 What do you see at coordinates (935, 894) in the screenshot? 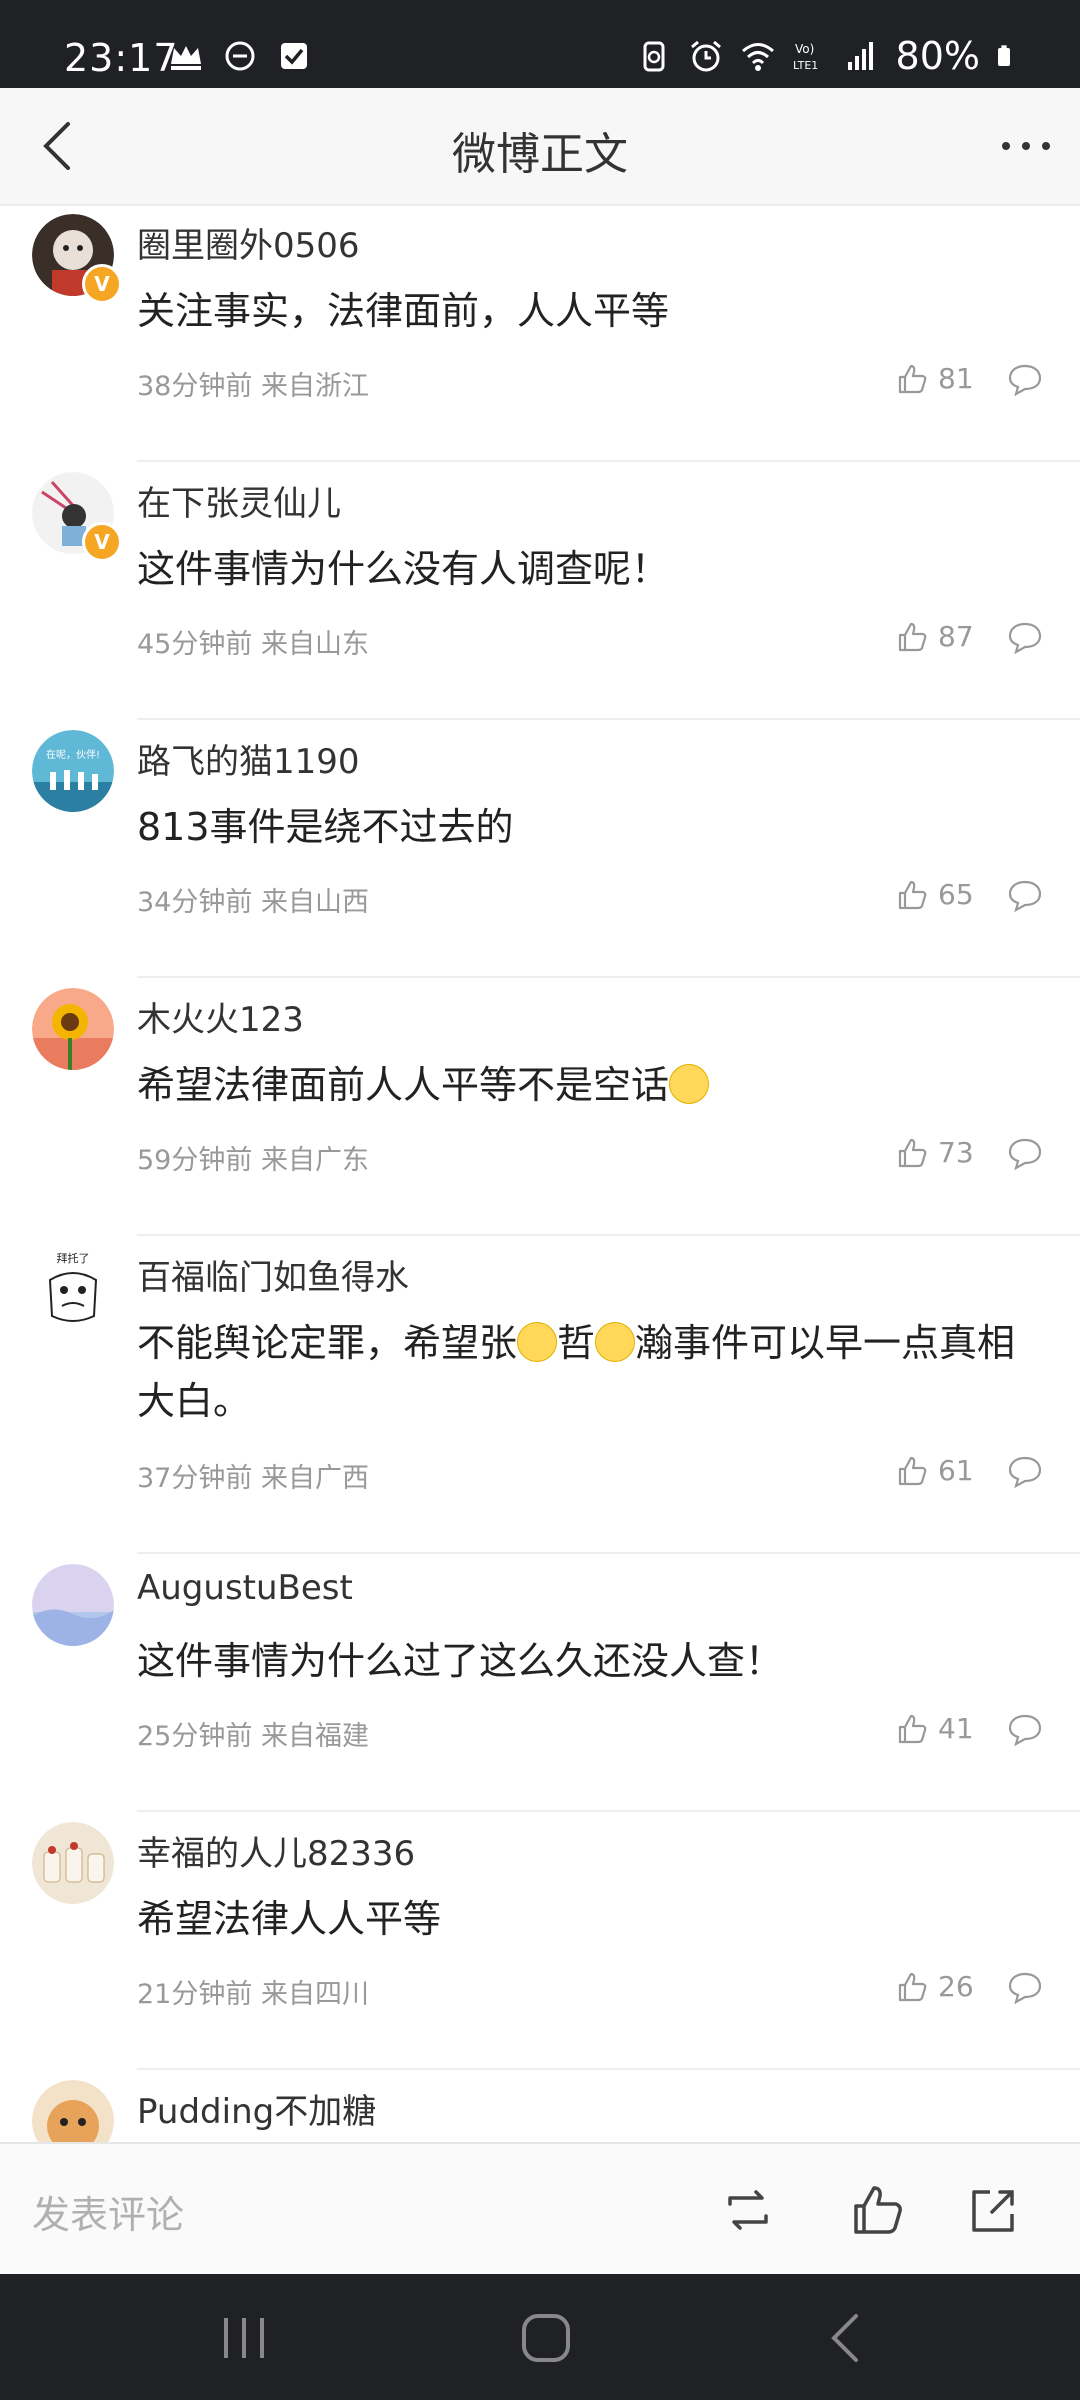
I see `like-button: 65` at bounding box center [935, 894].